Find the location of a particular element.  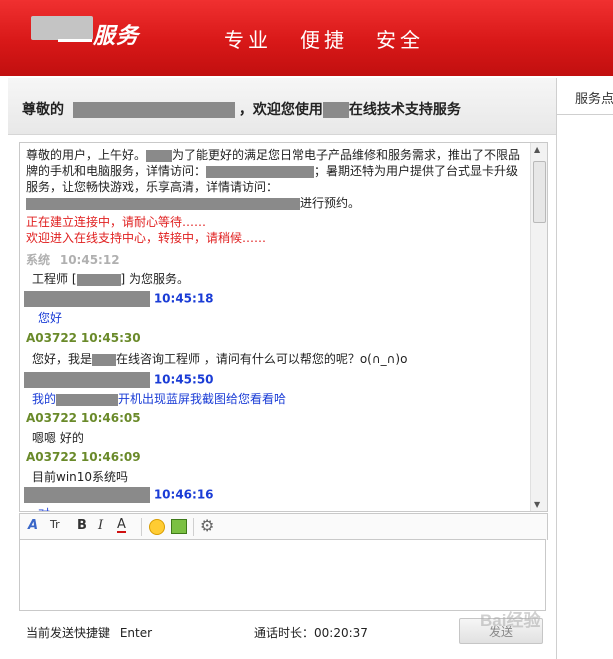

welcome-text: 尊敬的 ，欢迎您使用 在线技术支持服务 is located at coordinates (241, 109).